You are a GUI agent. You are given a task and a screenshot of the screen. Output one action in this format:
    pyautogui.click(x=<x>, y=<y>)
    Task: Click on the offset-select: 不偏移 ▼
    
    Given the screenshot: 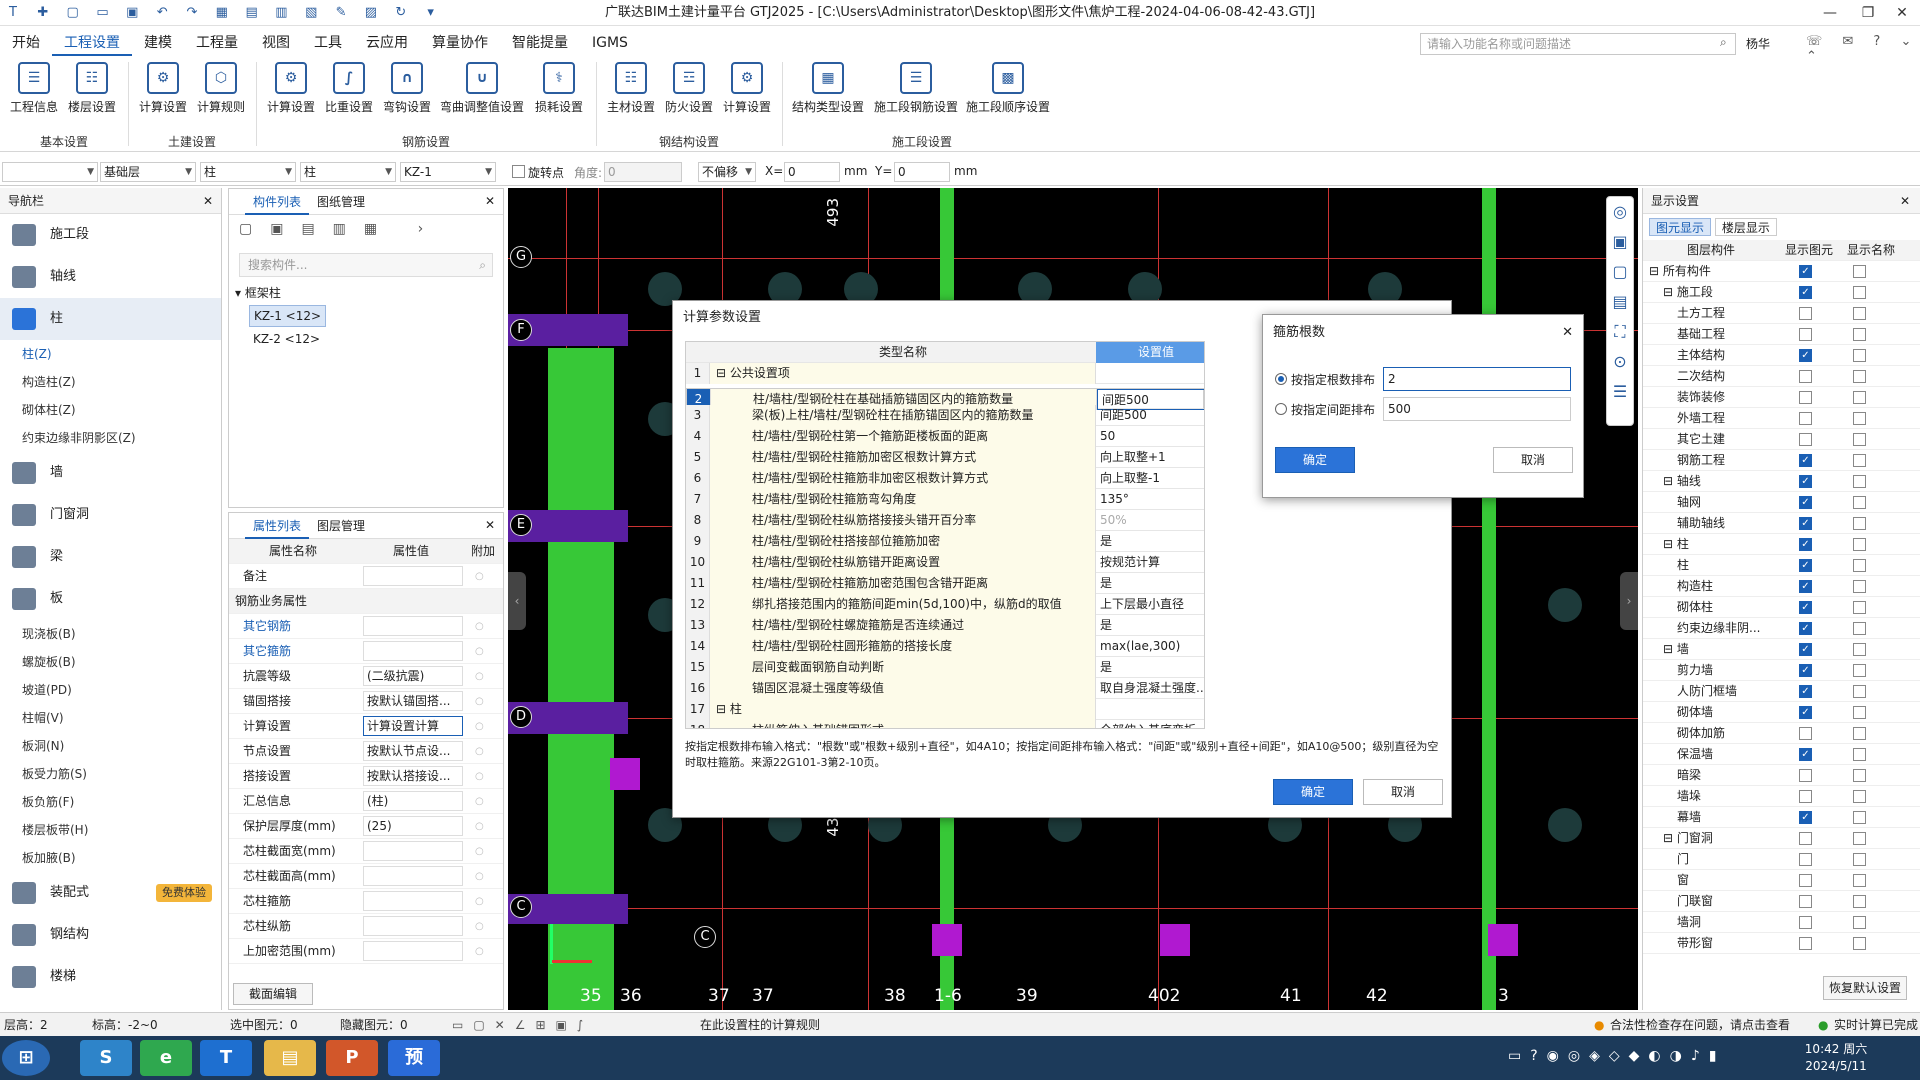 What is the action you would take?
    pyautogui.click(x=727, y=172)
    